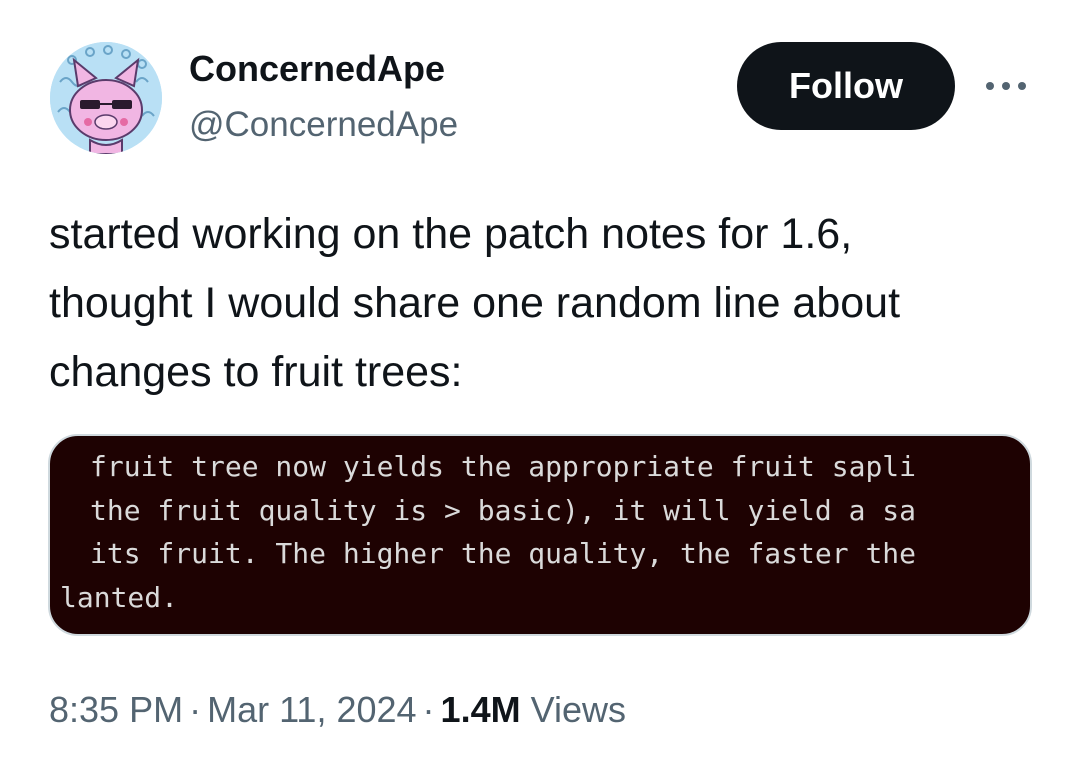 This screenshot has width=1079, height=759. What do you see at coordinates (116, 709) in the screenshot?
I see `tweet-time: 8:35 PM` at bounding box center [116, 709].